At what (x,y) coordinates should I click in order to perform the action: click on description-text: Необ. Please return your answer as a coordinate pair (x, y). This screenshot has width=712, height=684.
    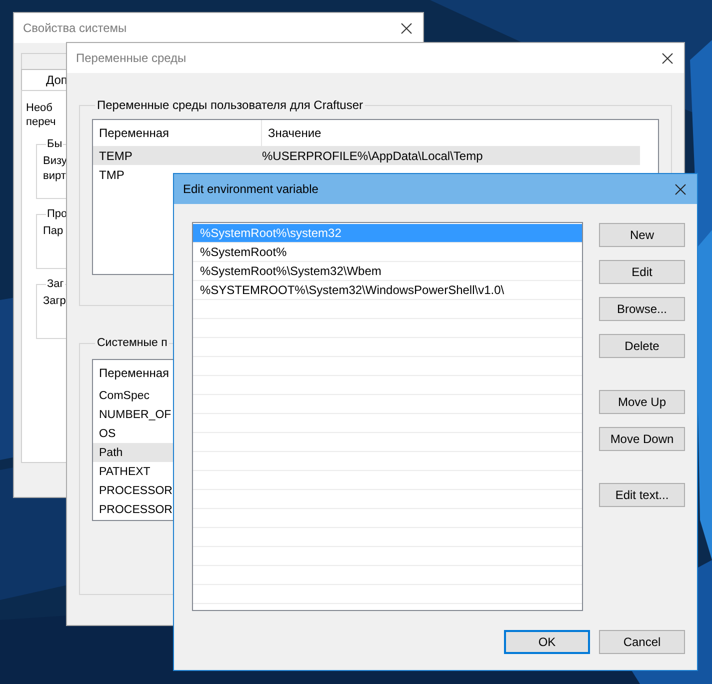
    Looking at the image, I should click on (39, 108).